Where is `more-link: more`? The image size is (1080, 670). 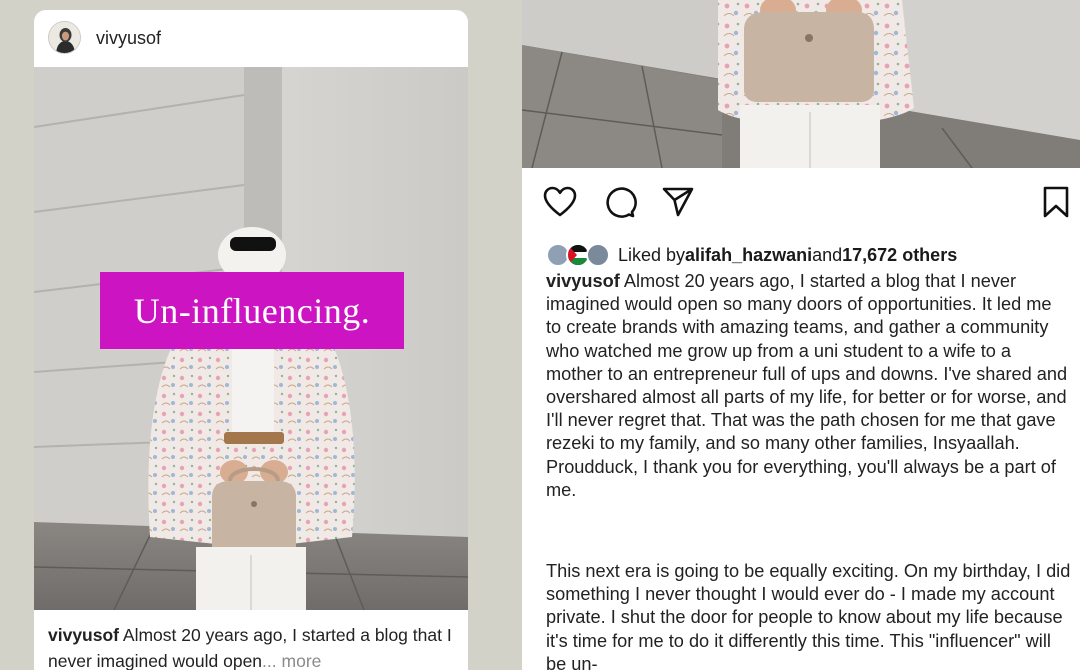
more-link: more is located at coordinates (299, 660).